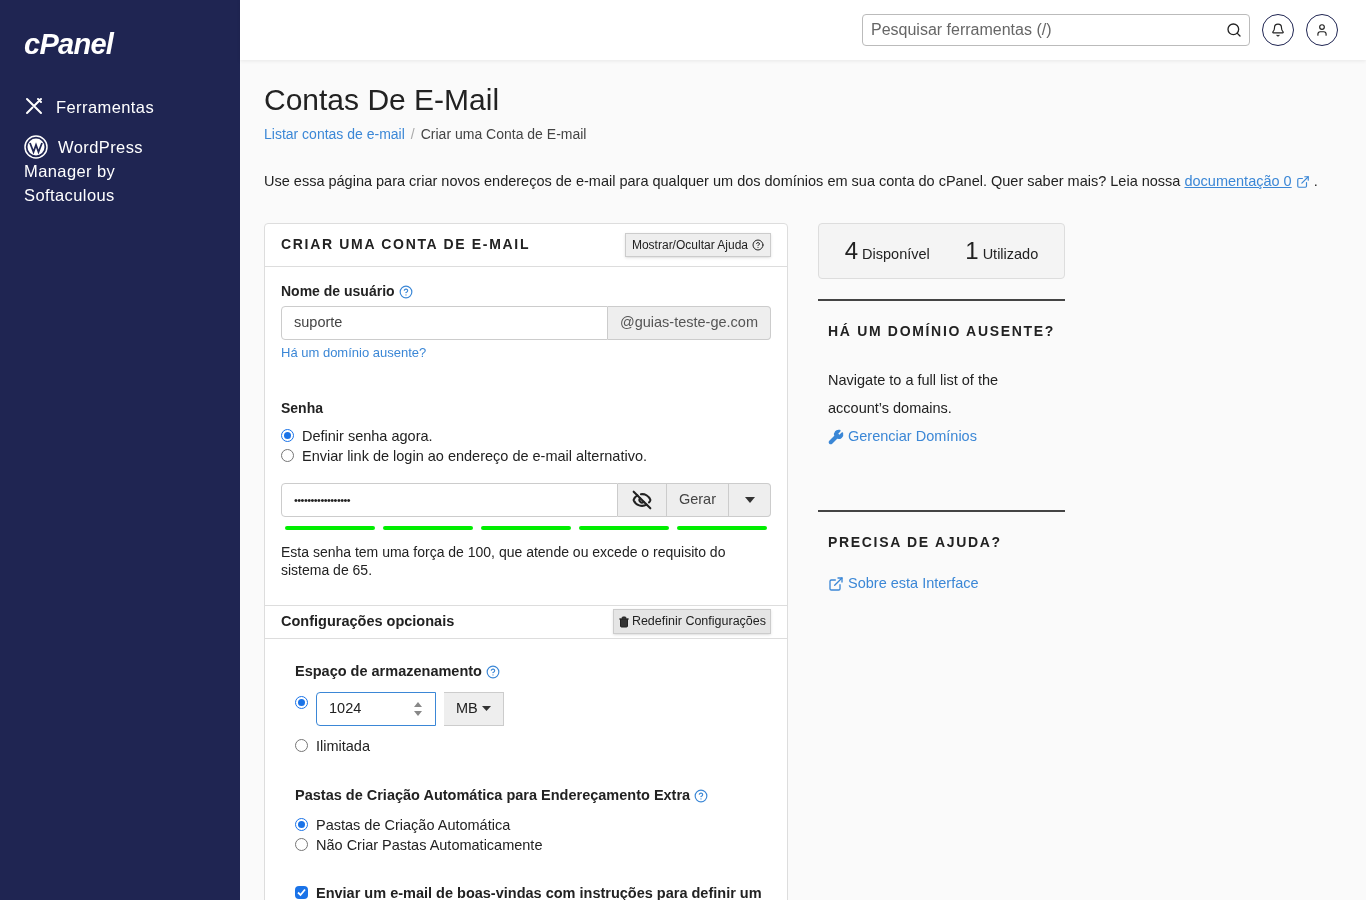 Image resolution: width=1366 pixels, height=900 pixels. What do you see at coordinates (836, 436) in the screenshot?
I see `wrench-icon` at bounding box center [836, 436].